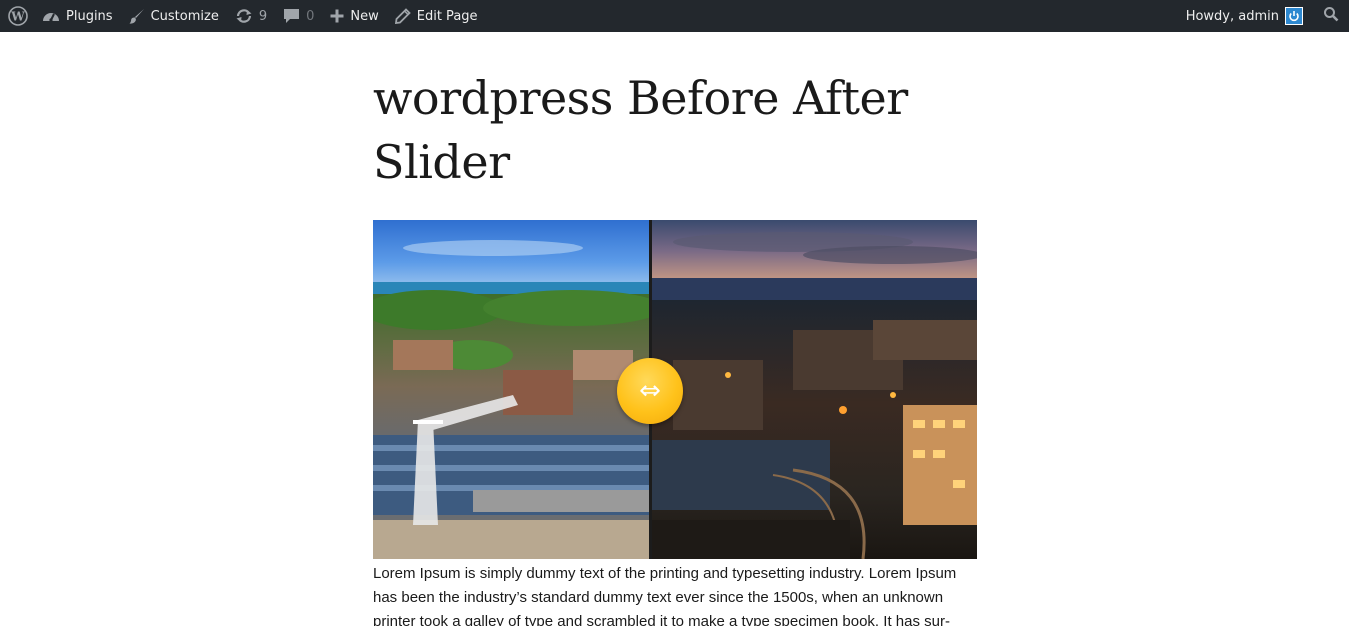 Image resolution: width=1349 pixels, height=626 pixels. I want to click on page-title: wordpress Before After Slider, so click(640, 130).